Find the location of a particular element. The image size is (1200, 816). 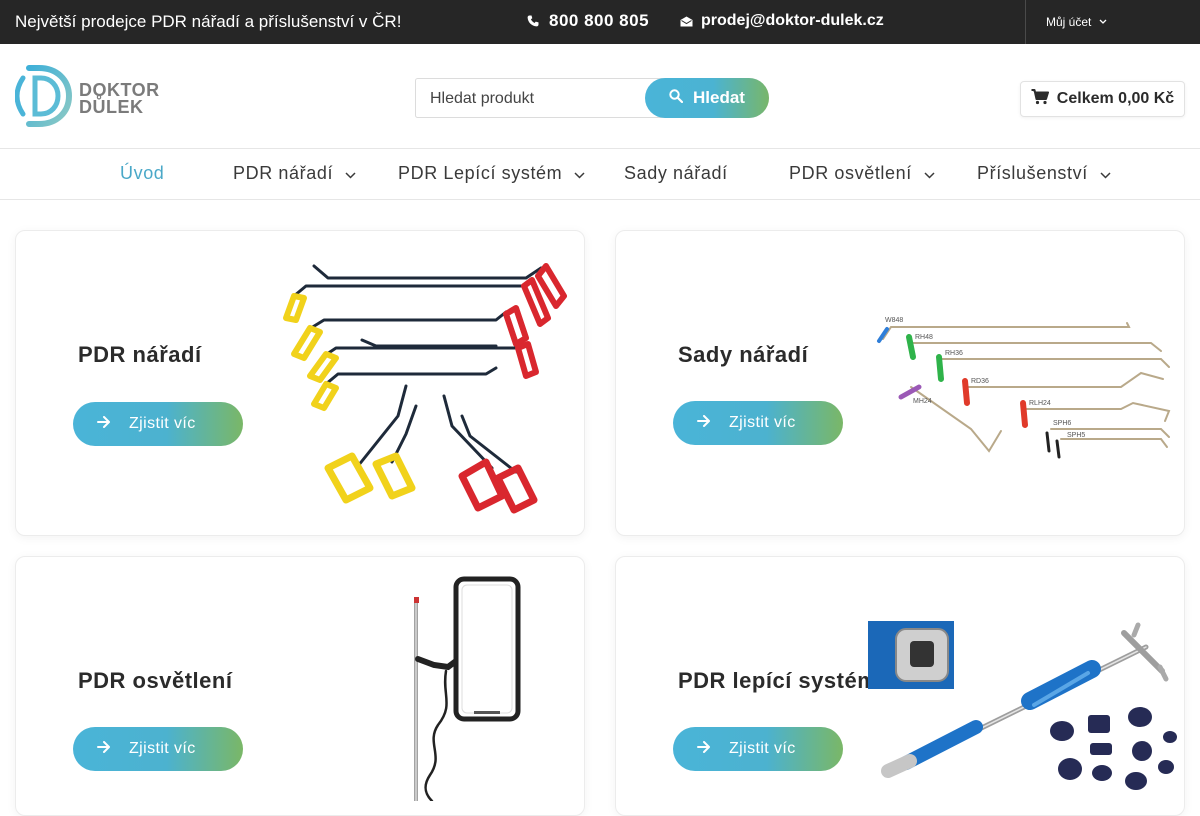

nav-item-label: Úvod is located at coordinates (142, 173).